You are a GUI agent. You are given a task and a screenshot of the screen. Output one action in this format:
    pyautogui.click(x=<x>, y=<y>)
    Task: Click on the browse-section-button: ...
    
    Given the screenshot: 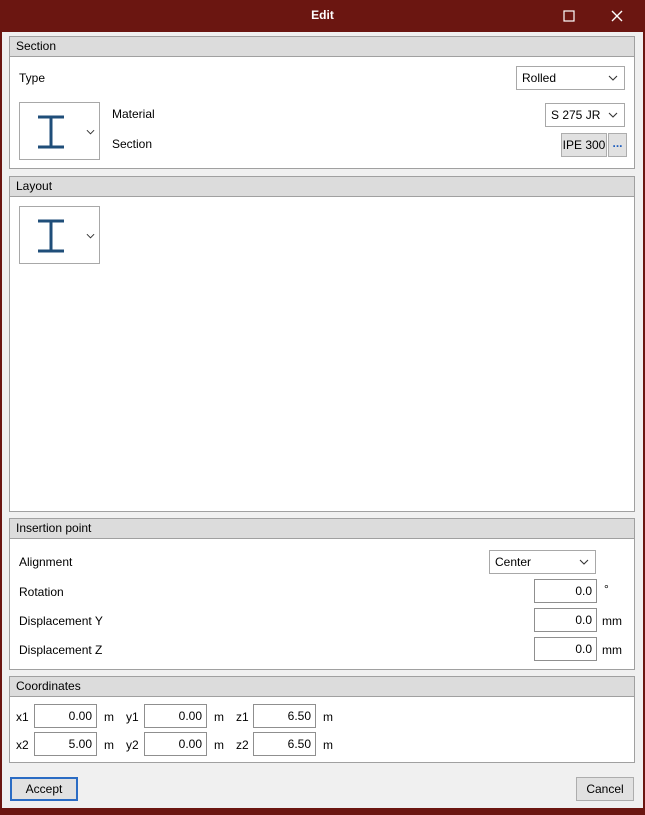 What is the action you would take?
    pyautogui.click(x=617, y=145)
    